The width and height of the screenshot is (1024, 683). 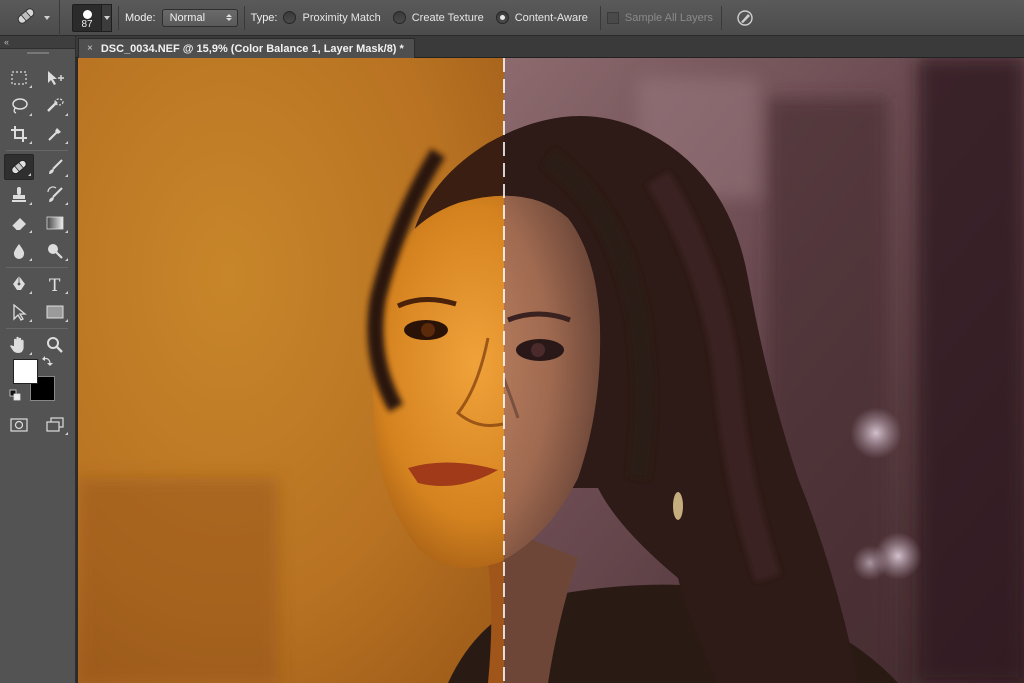 I want to click on tools-panel: ‹‹ T, so click(x=38, y=359).